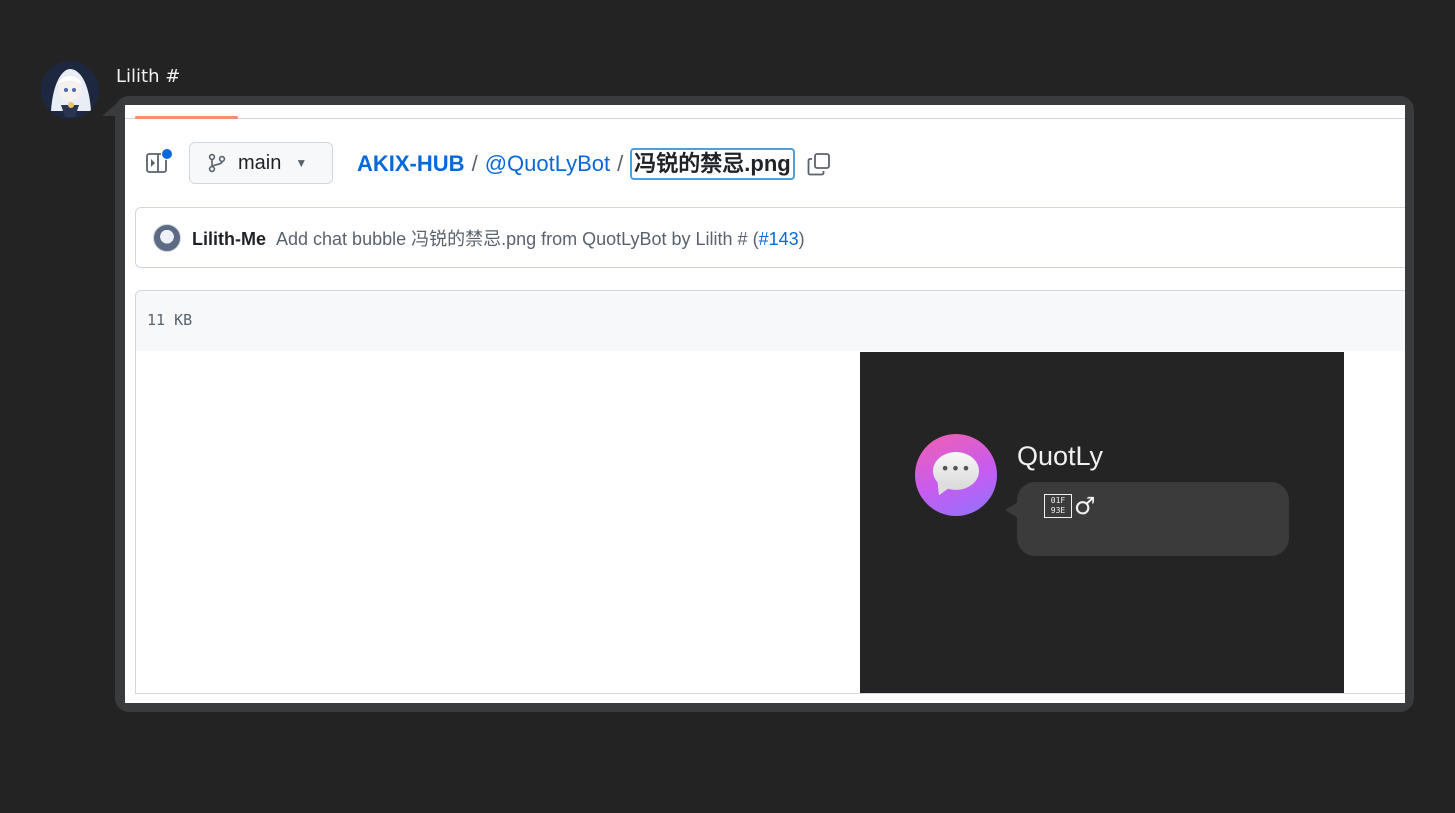 This screenshot has height=813, width=1455. Describe the element at coordinates (1058, 506) in the screenshot. I see `missing-glyph-box: 01F 93E` at that location.